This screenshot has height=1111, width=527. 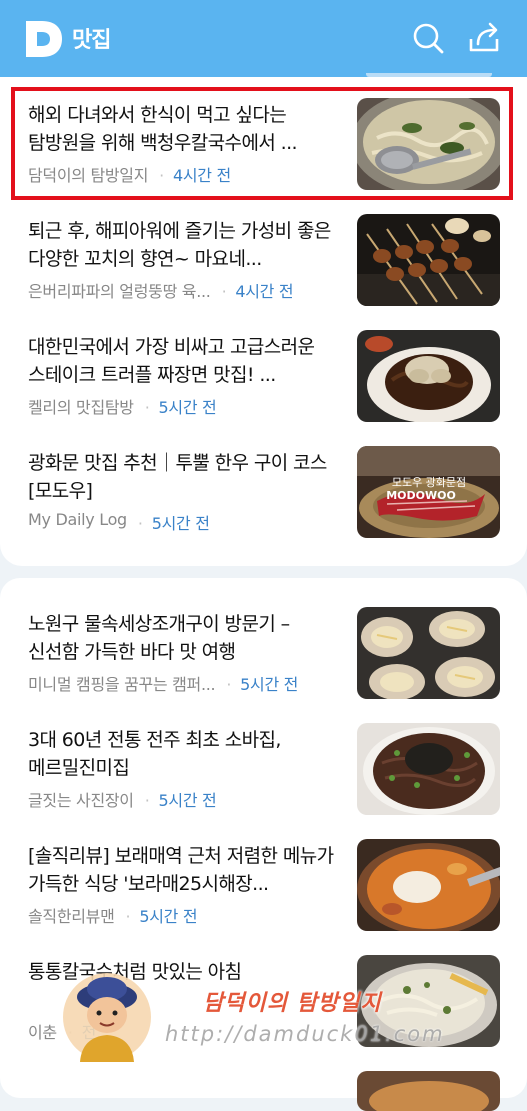 I want to click on article-meta: My Daily Log · 5시간 전, so click(x=119, y=521).